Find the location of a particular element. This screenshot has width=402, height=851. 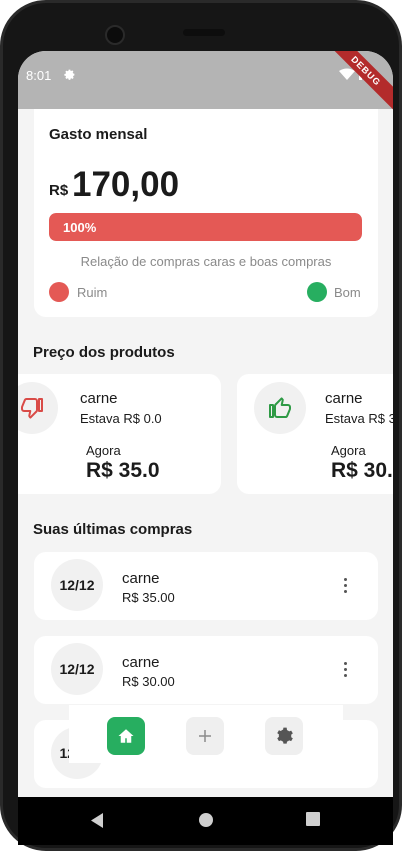

thumbs-up-icon is located at coordinates (280, 408).